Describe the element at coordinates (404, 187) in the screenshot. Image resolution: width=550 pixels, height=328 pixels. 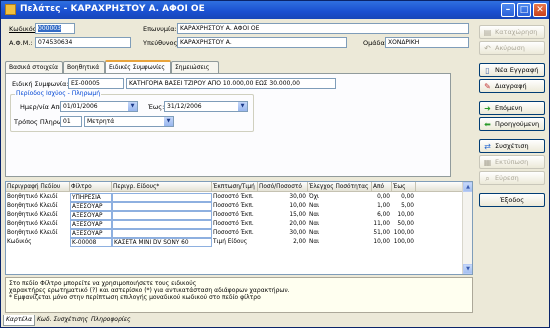
I see `grid-header-cell: Έως` at that location.